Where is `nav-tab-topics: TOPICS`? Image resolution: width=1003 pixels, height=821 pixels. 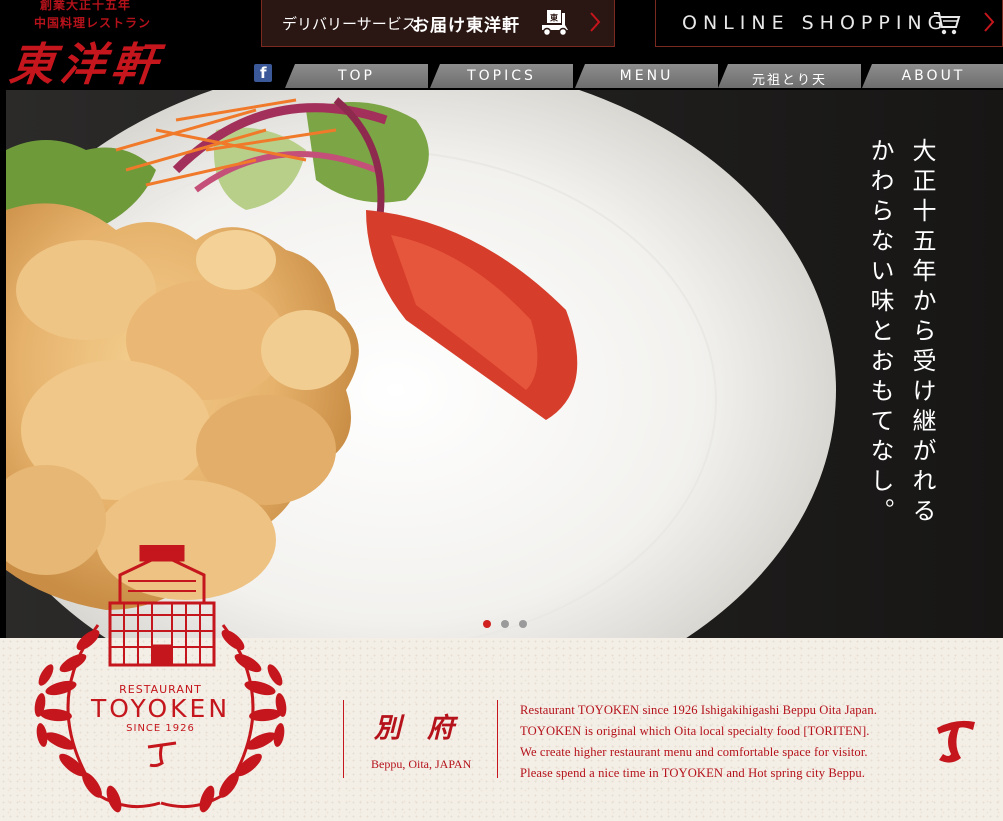
nav-tab-topics: TOPICS is located at coordinates (501, 76).